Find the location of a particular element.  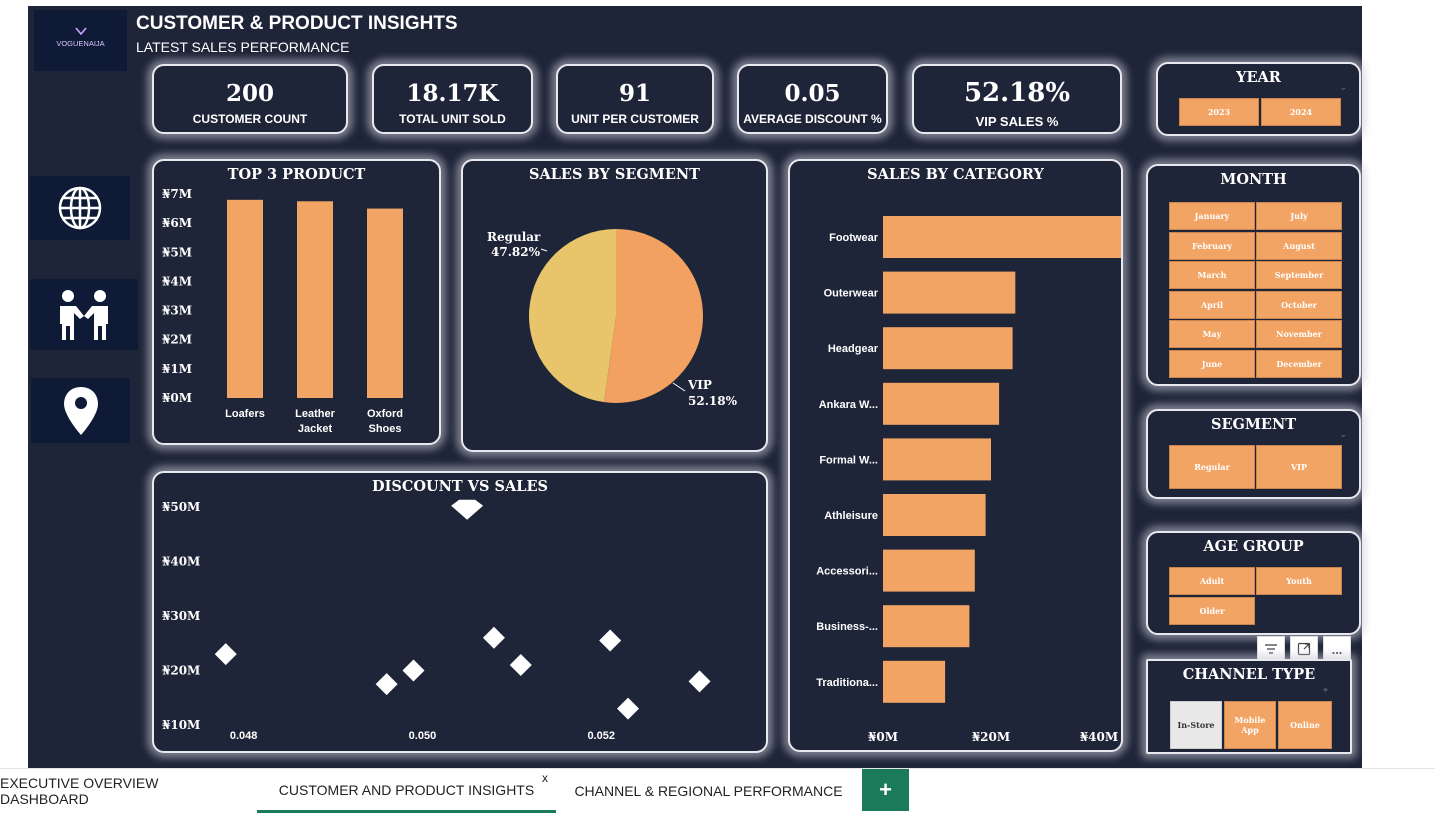

channel-option-in-store: In-Store is located at coordinates (1196, 725).